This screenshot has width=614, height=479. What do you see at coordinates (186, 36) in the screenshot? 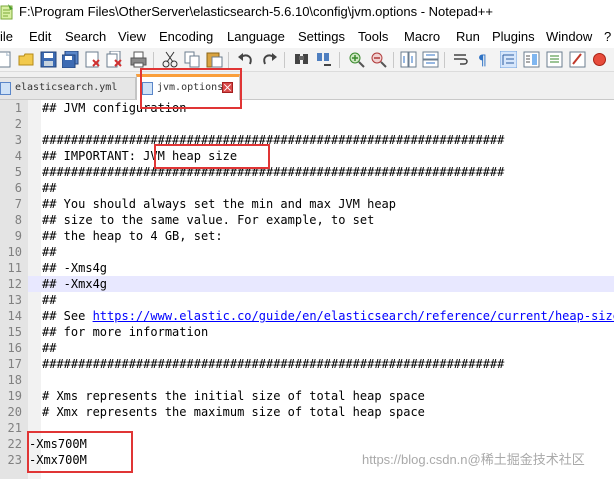
I see `menu-encoding: Encoding` at bounding box center [186, 36].